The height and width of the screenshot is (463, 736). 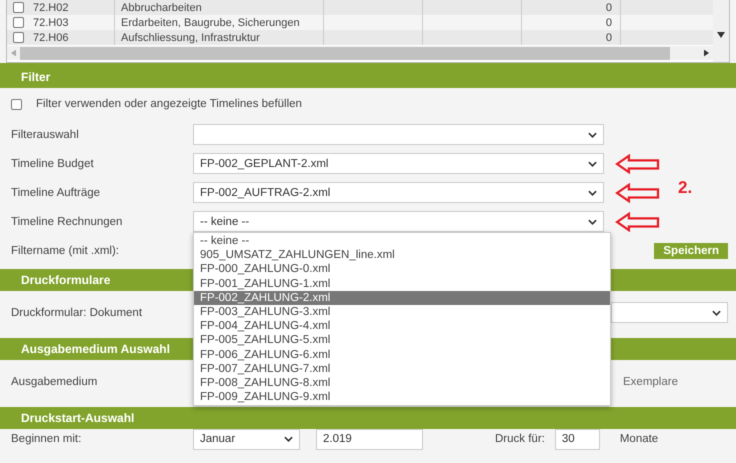 What do you see at coordinates (210, 22) in the screenshot?
I see `table-cell: Erdarbeiten, Baugrube, Sicherungen` at bounding box center [210, 22].